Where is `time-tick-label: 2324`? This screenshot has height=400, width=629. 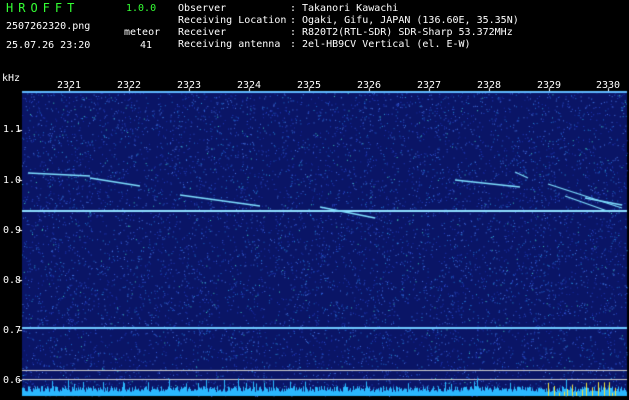 time-tick-label: 2324 is located at coordinates (249, 85).